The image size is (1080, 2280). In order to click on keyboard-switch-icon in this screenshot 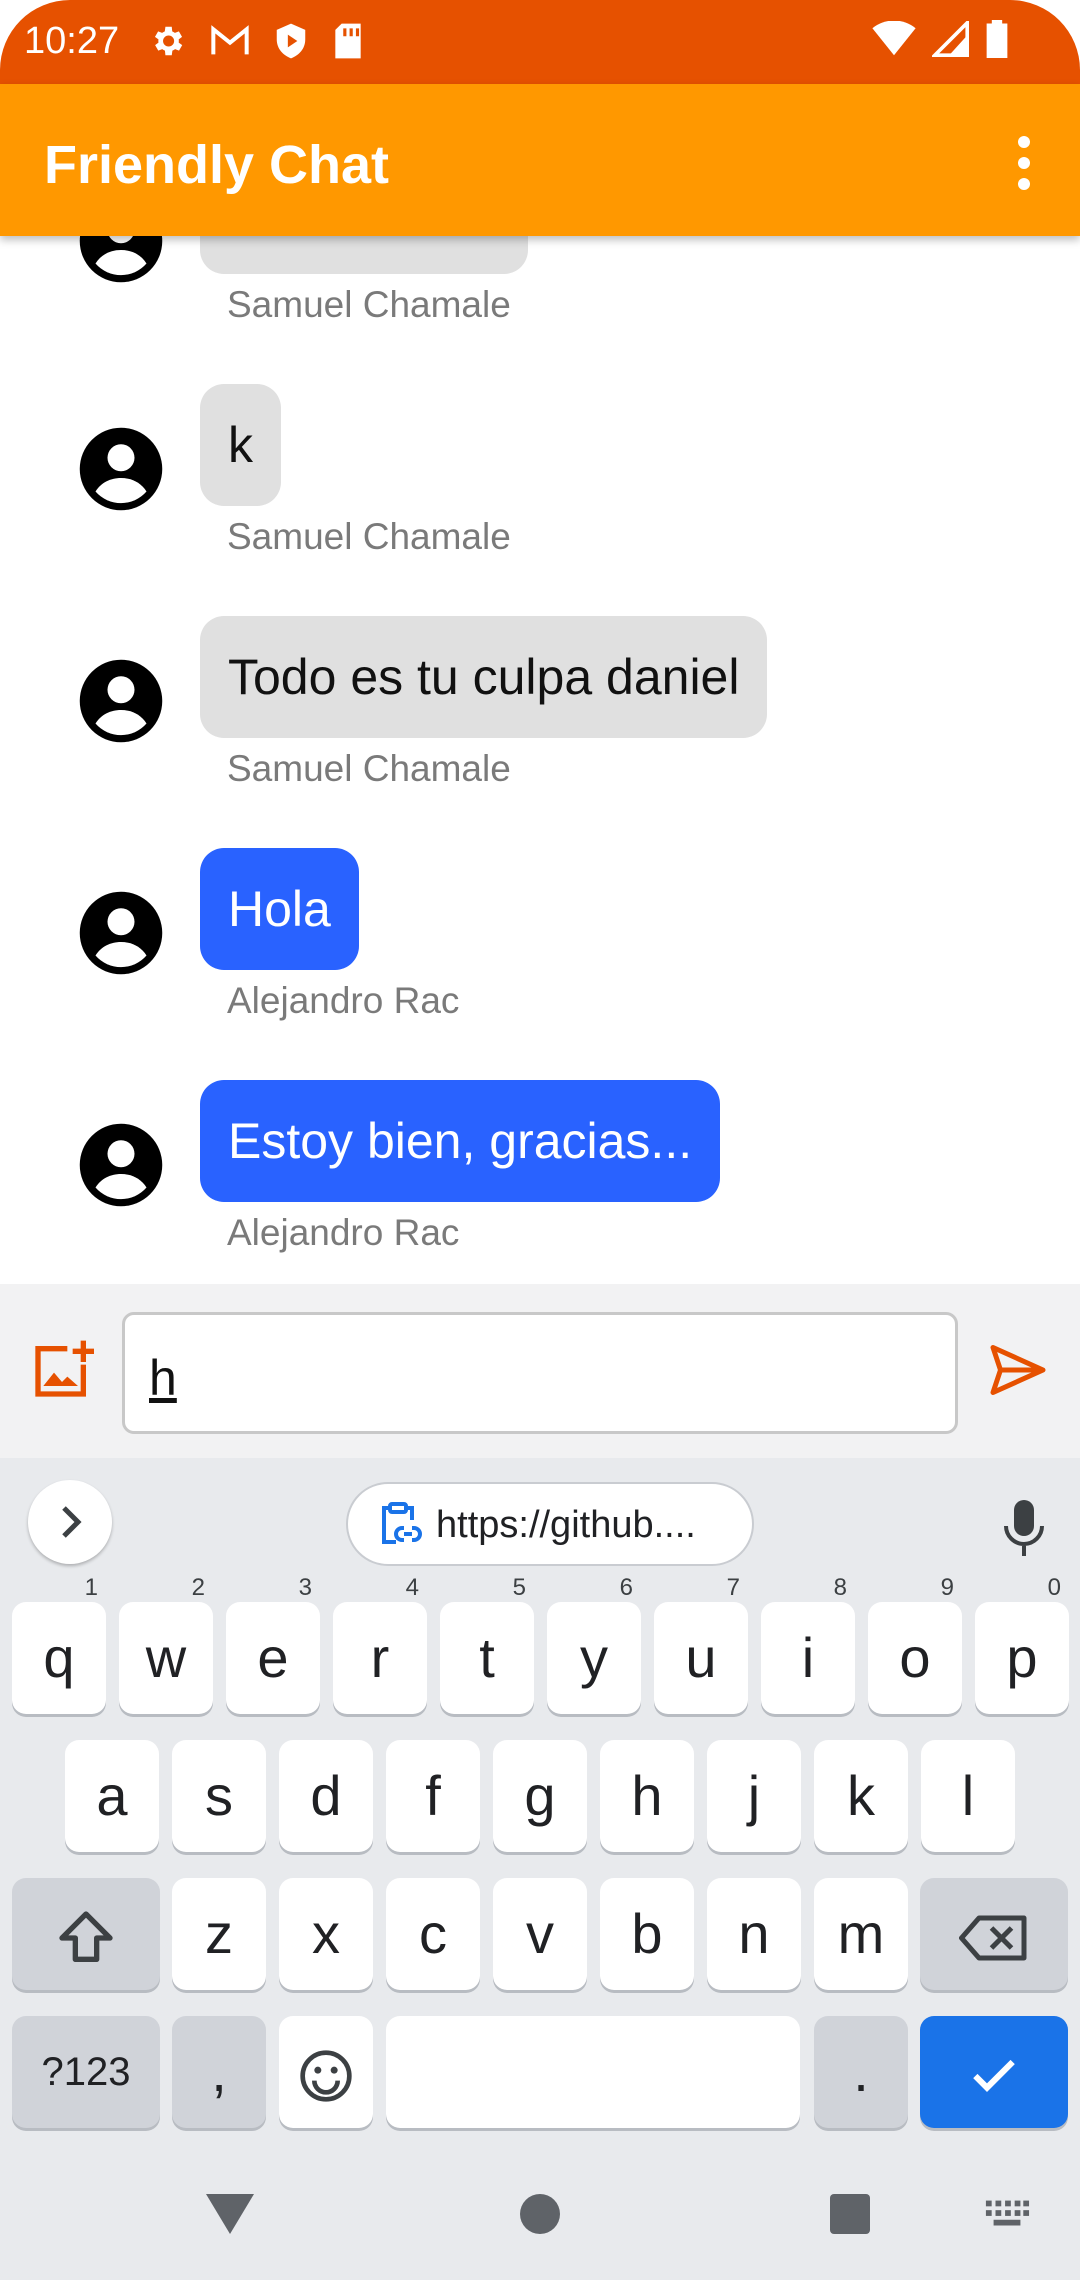, I will do `click(1007, 2214)`.